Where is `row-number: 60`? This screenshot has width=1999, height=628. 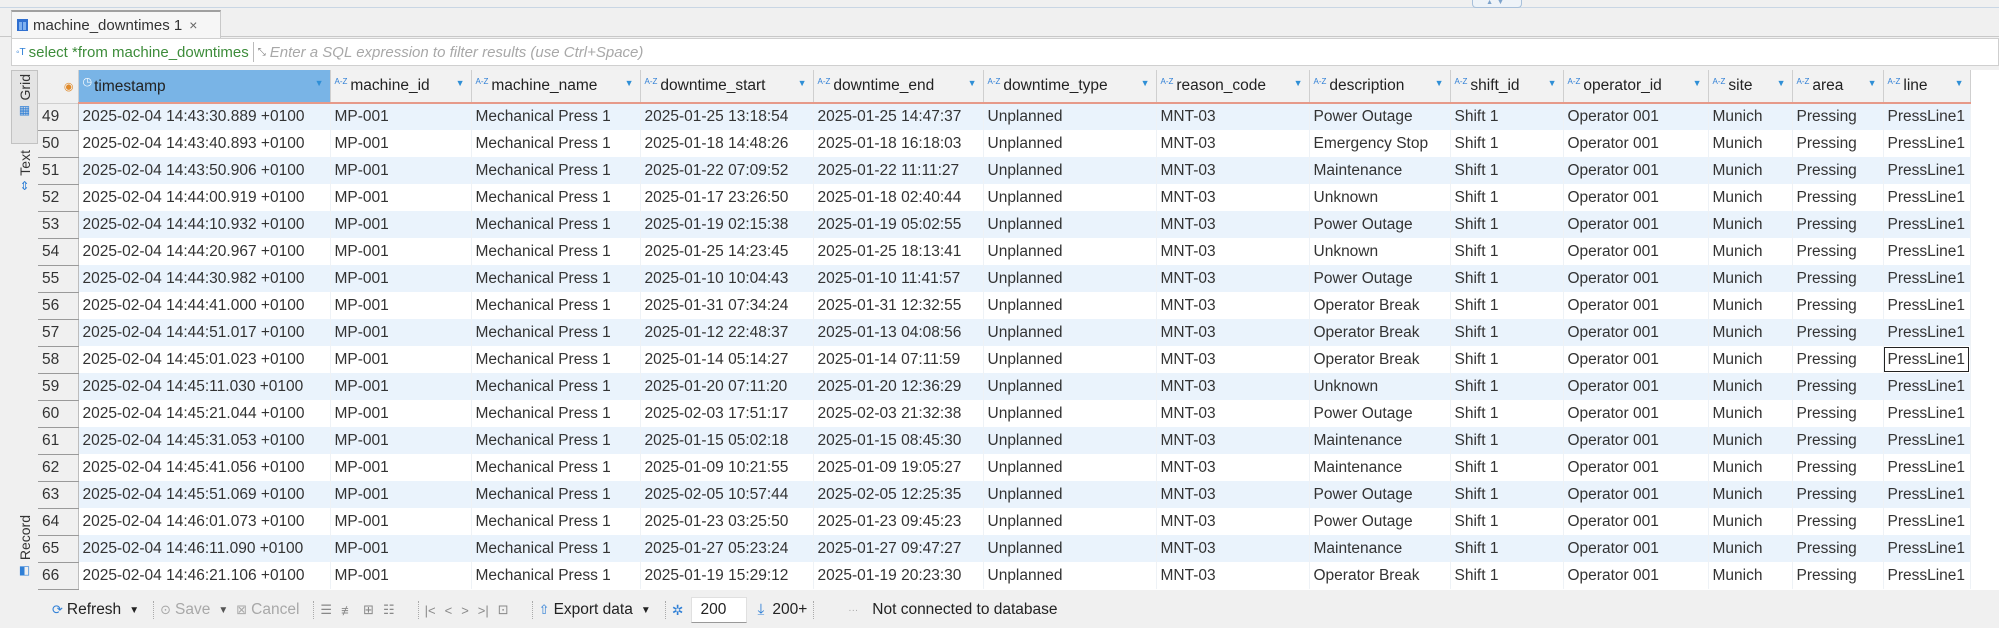 row-number: 60 is located at coordinates (58, 414).